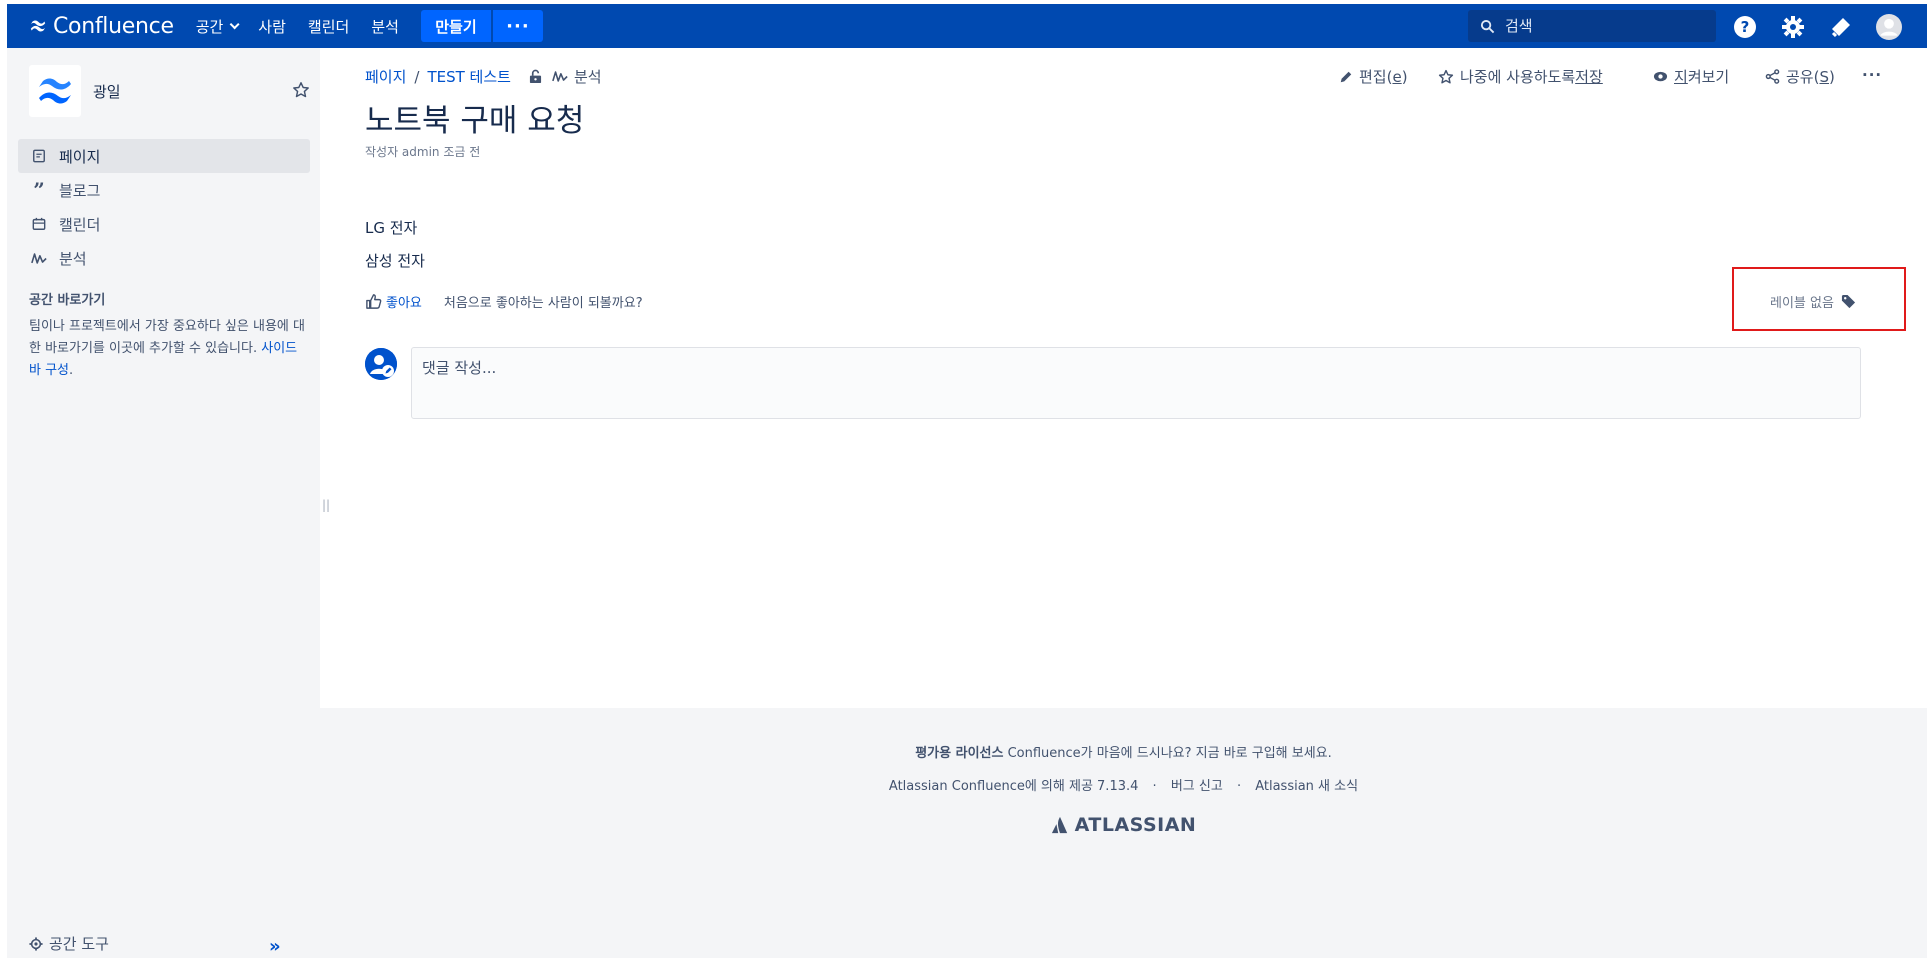 The height and width of the screenshot is (958, 1927). I want to click on user-avatar-icon, so click(1889, 27).